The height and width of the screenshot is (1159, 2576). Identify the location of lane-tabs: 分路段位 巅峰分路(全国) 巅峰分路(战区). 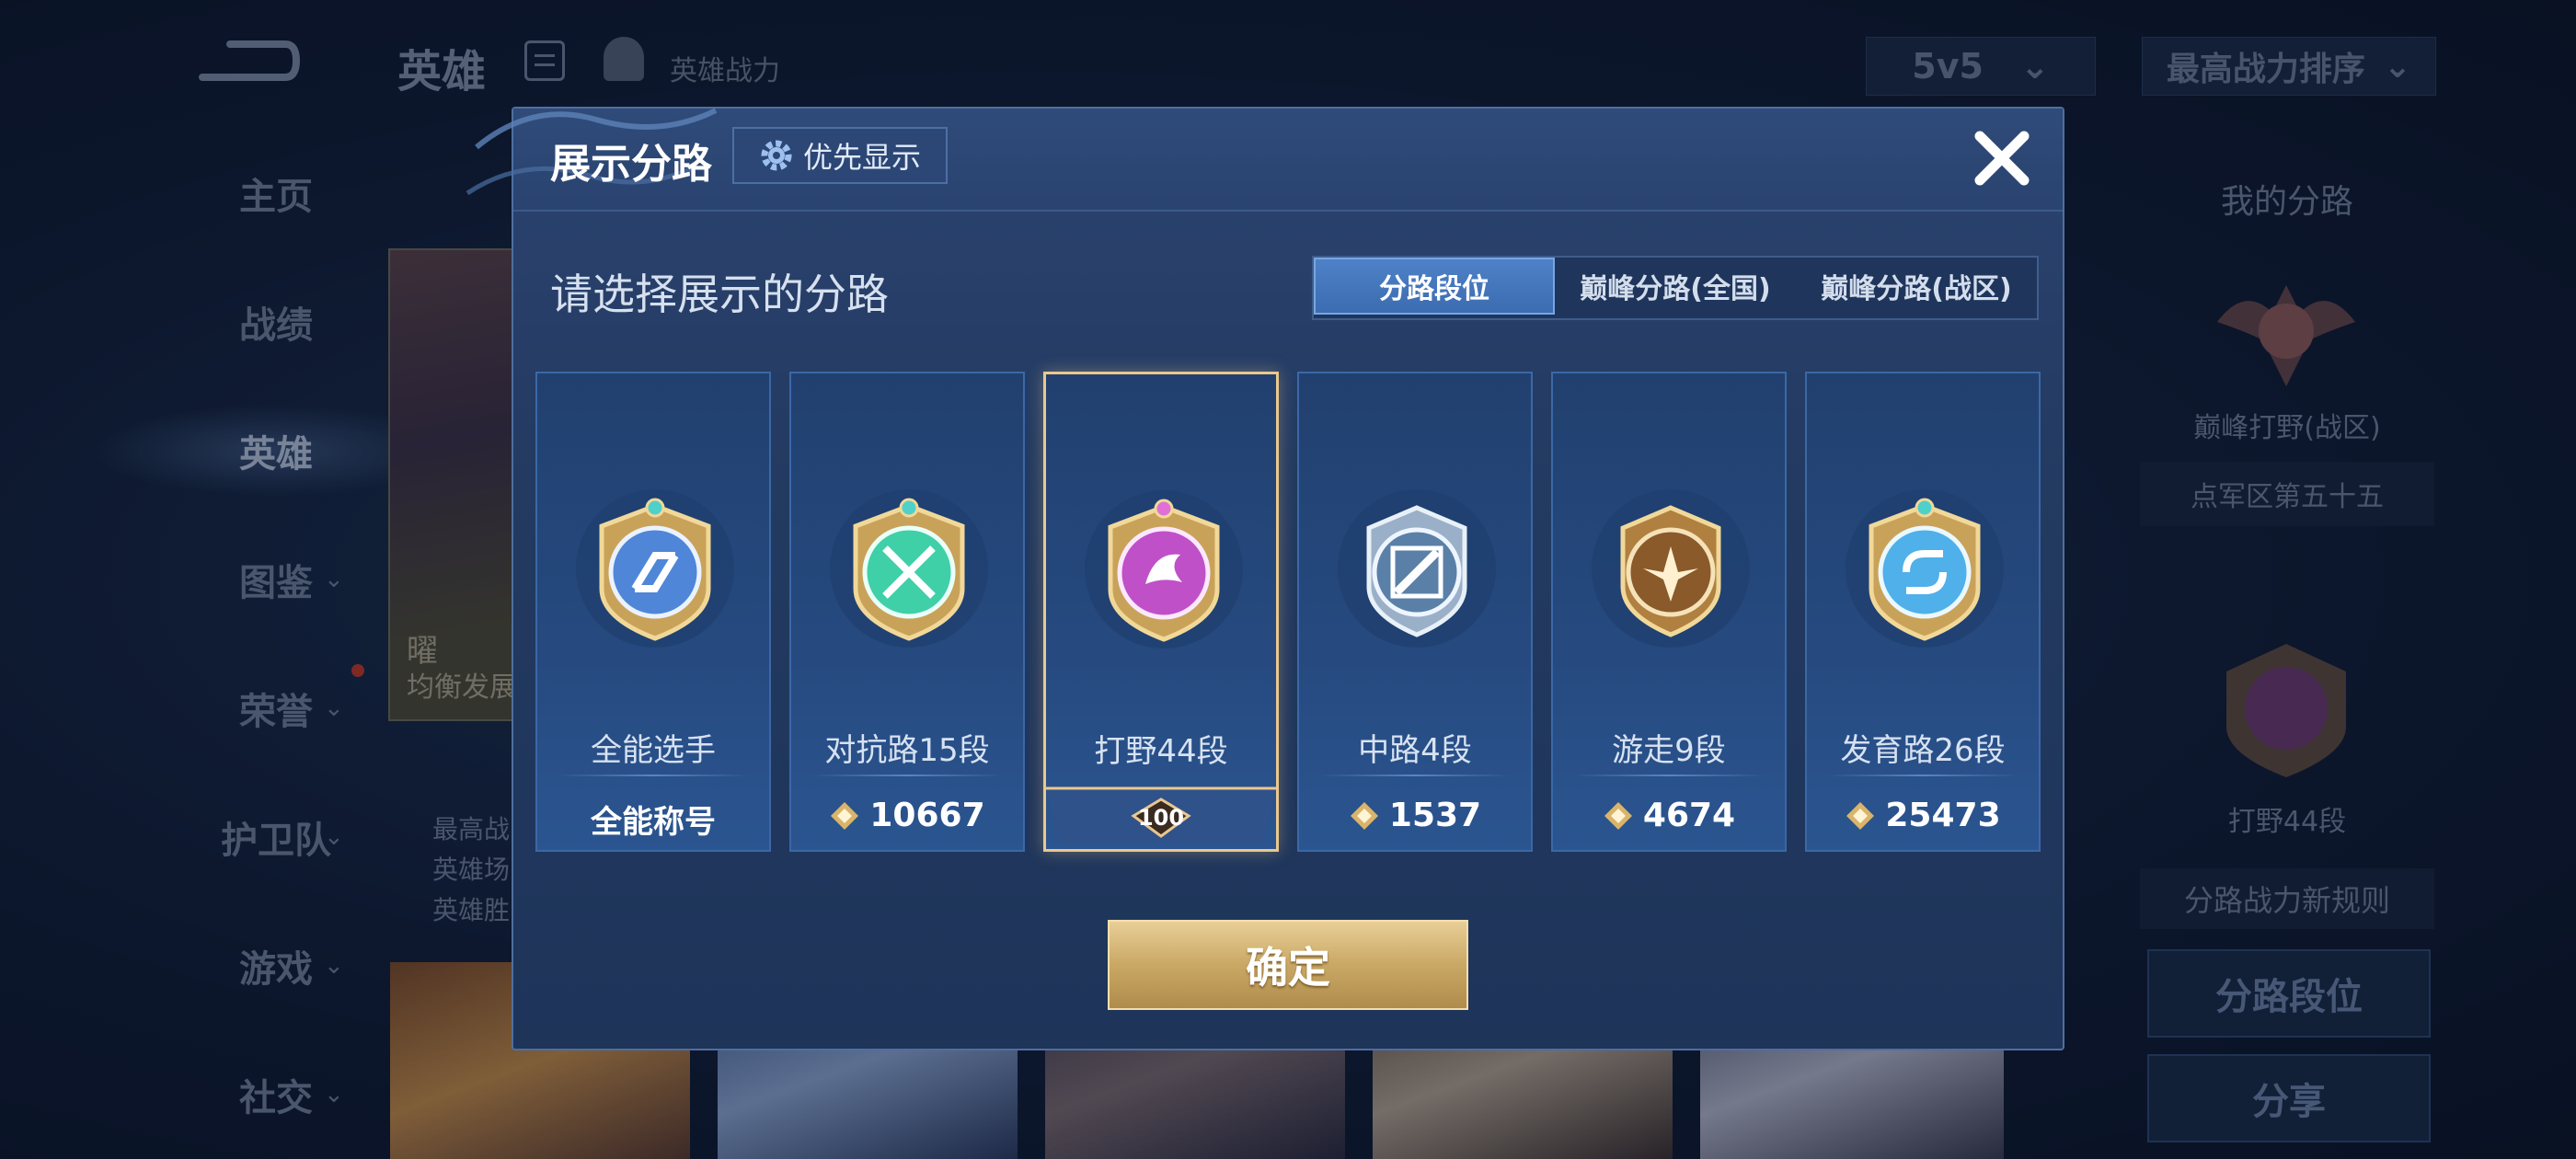
(1675, 288).